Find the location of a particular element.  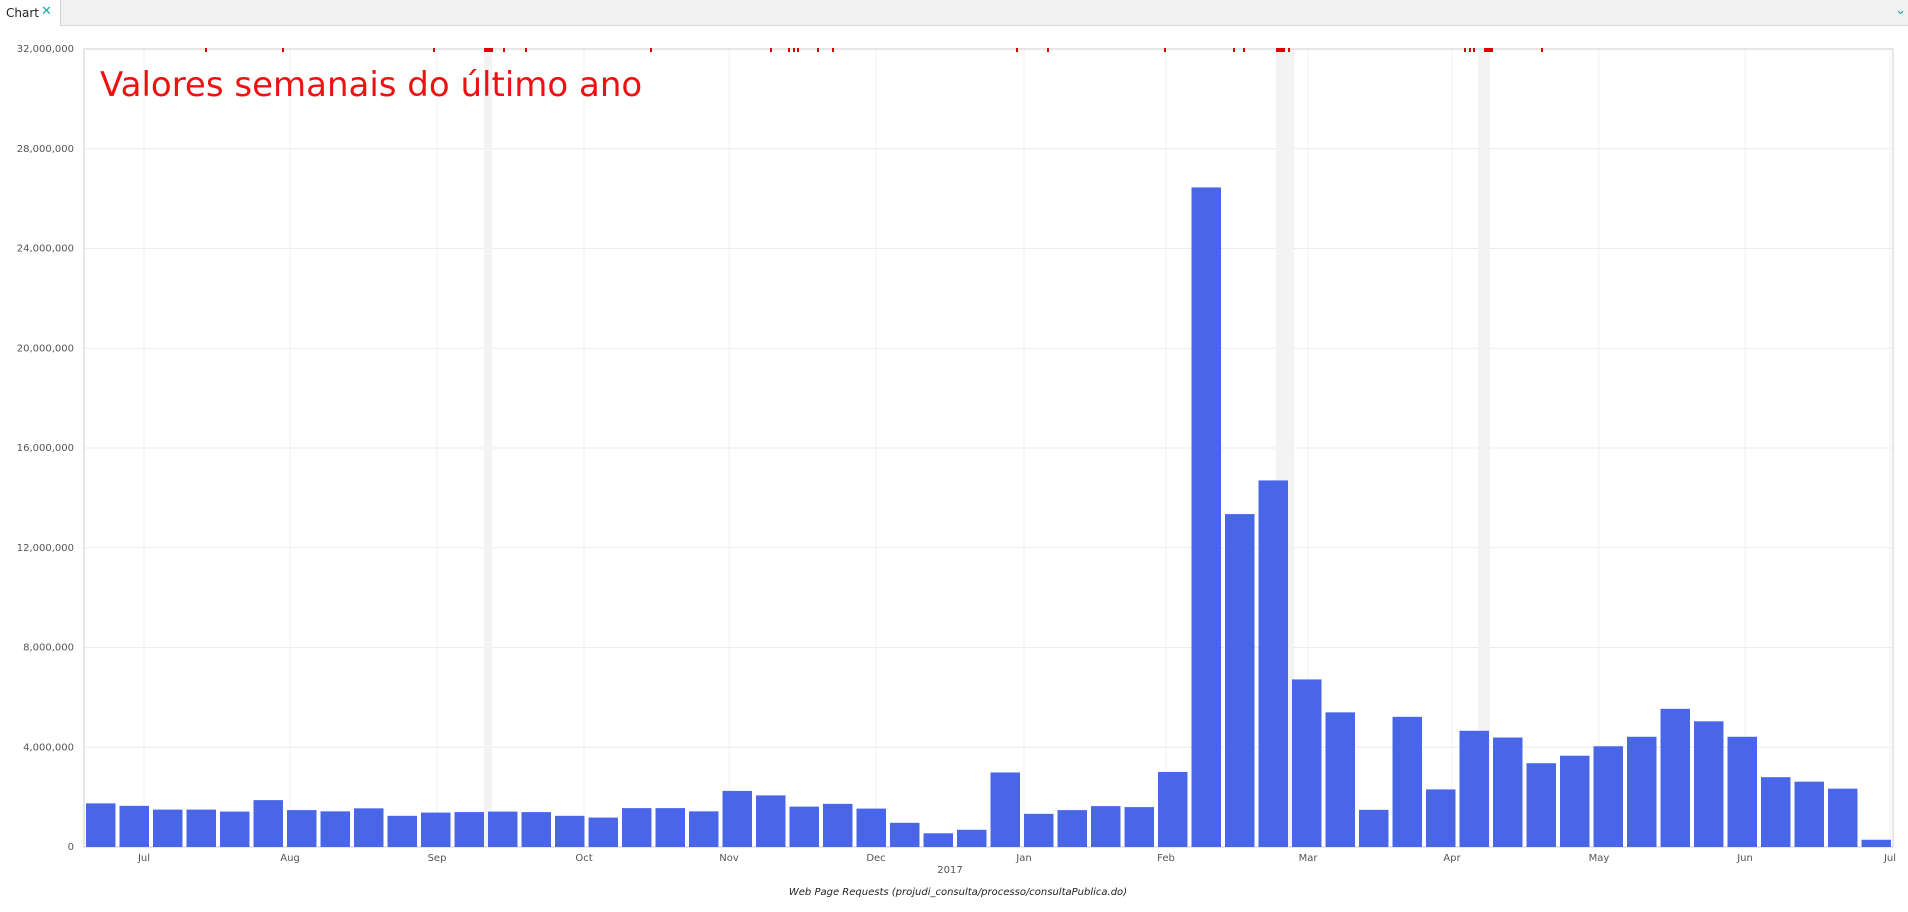

x-tick-label: May is located at coordinates (1599, 858).